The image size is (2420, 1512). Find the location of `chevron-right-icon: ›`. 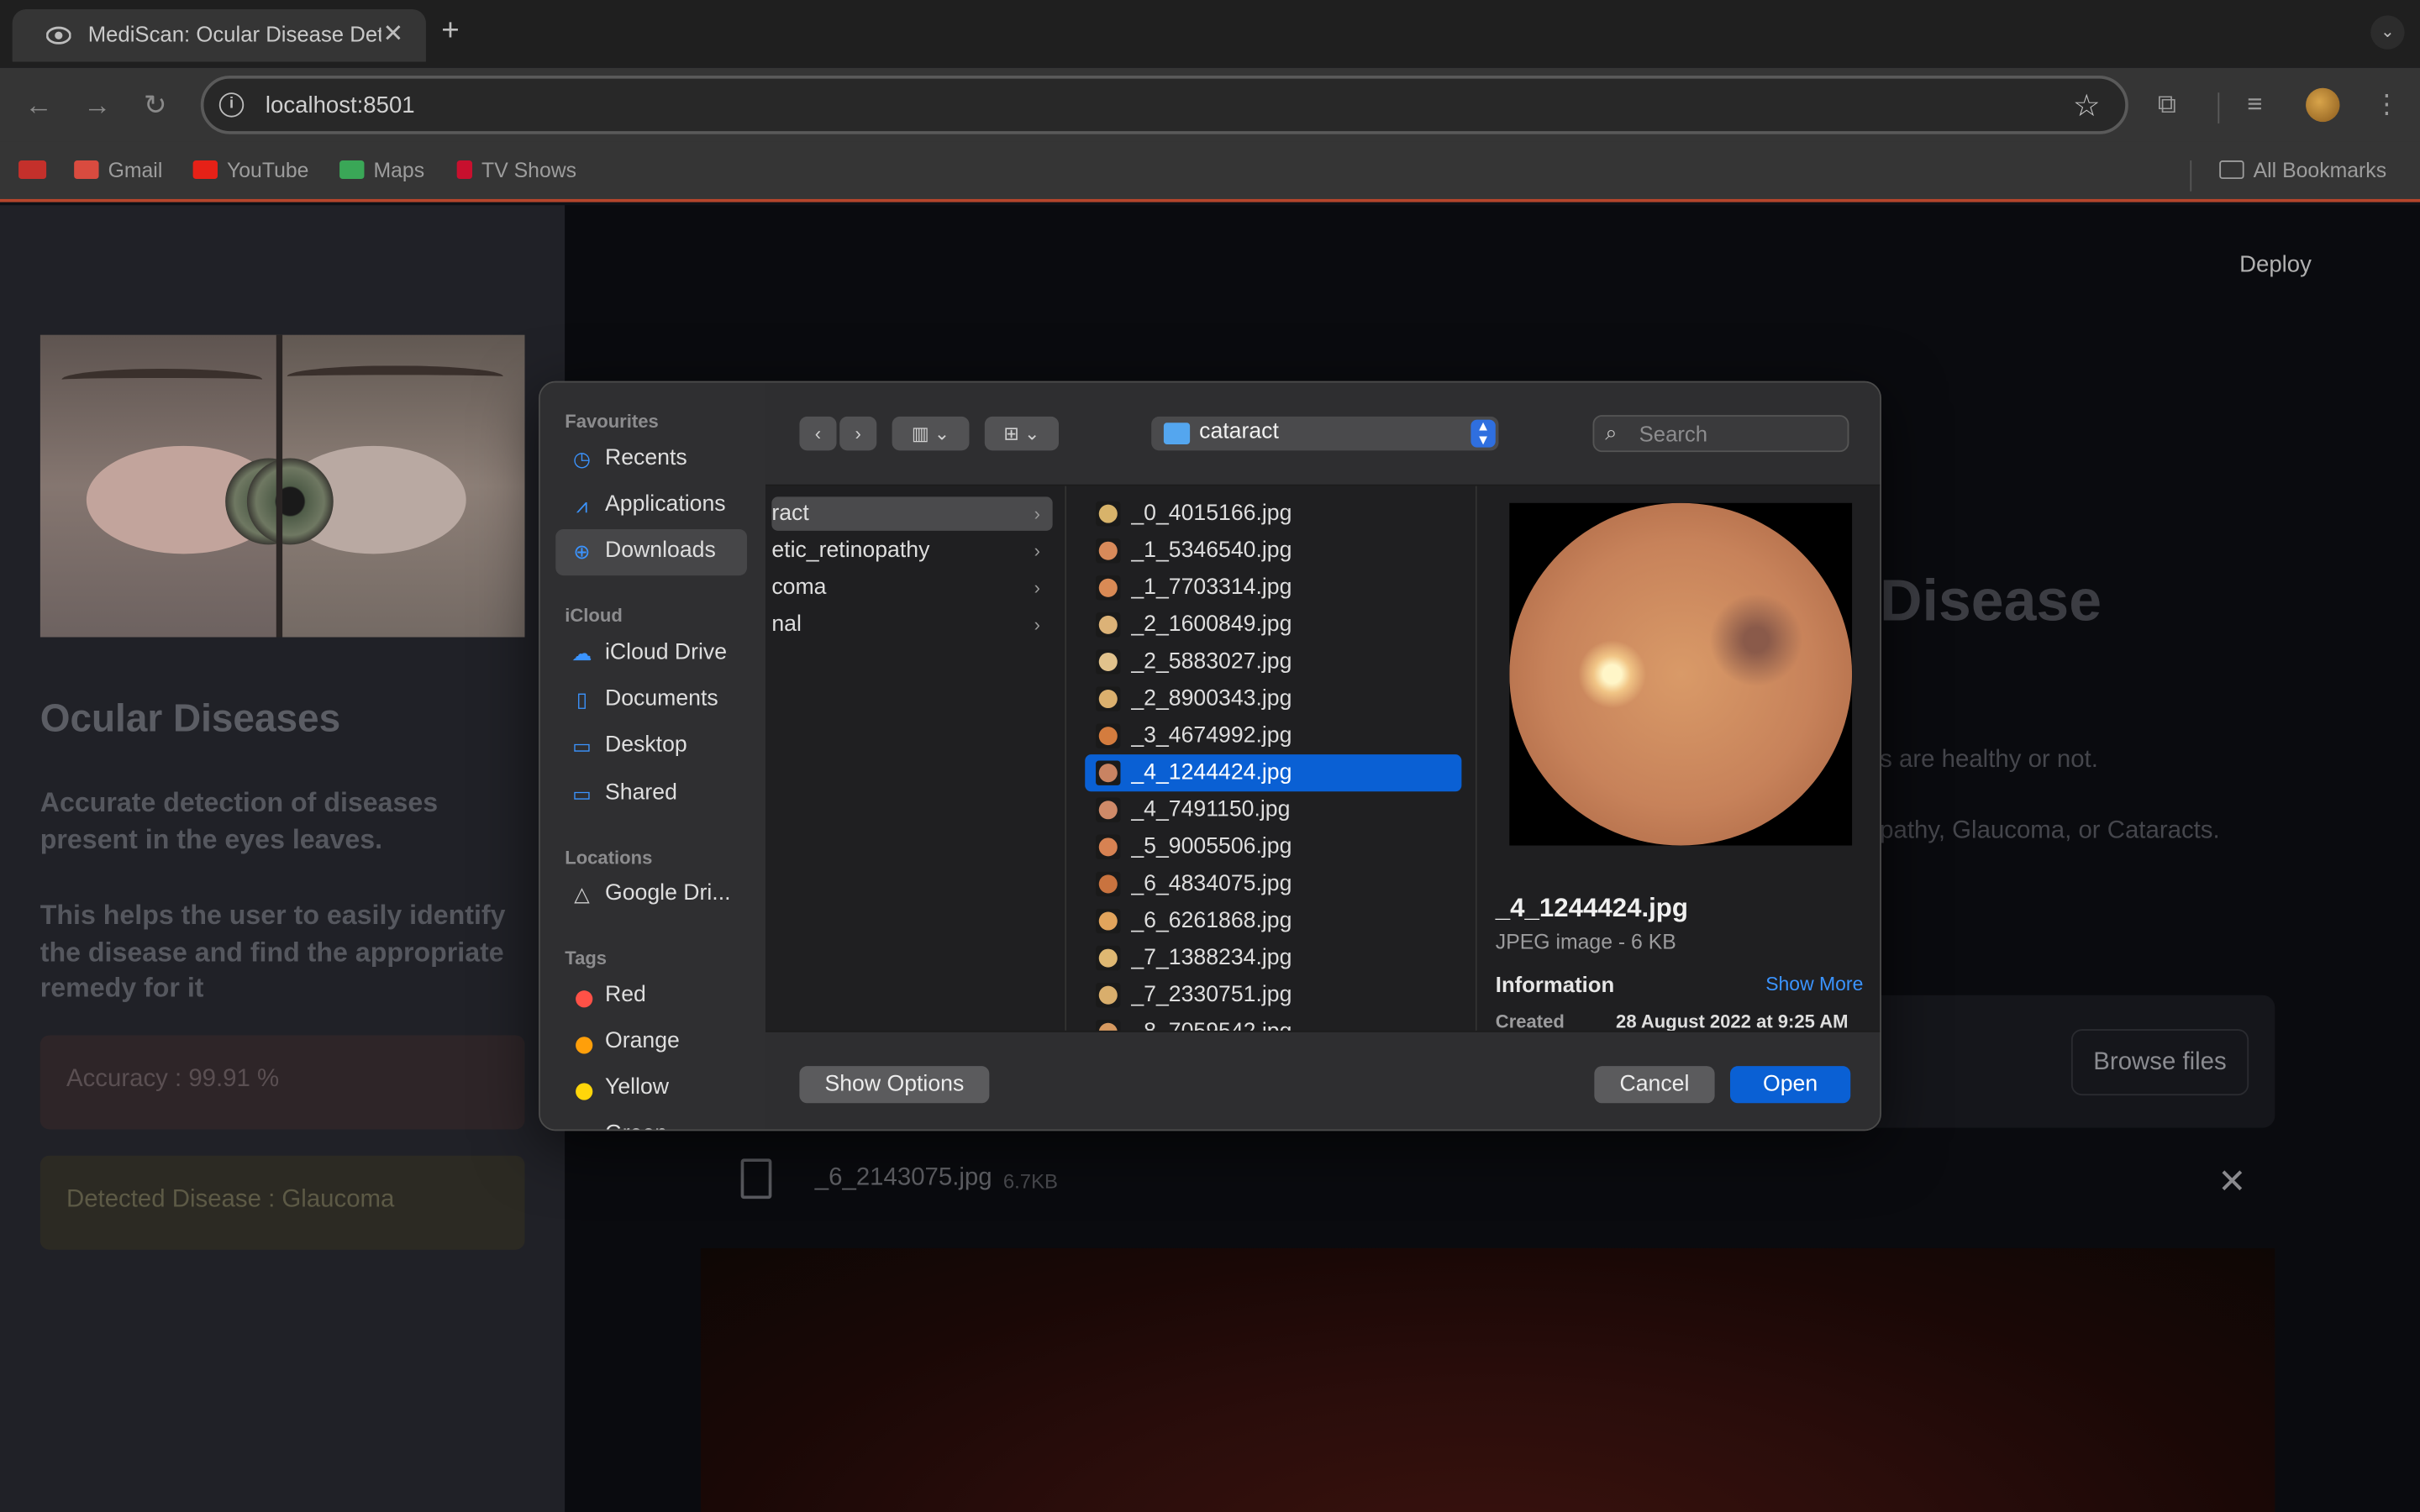

chevron-right-icon: › is located at coordinates (1037, 587).